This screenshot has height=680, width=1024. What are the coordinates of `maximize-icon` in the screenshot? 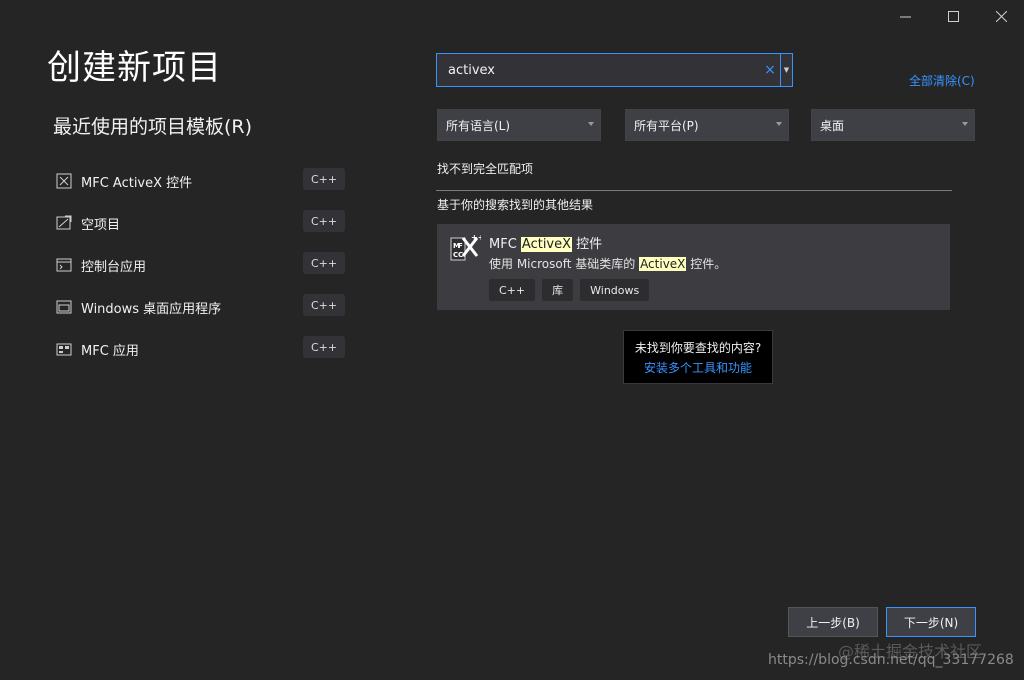 It's located at (953, 16).